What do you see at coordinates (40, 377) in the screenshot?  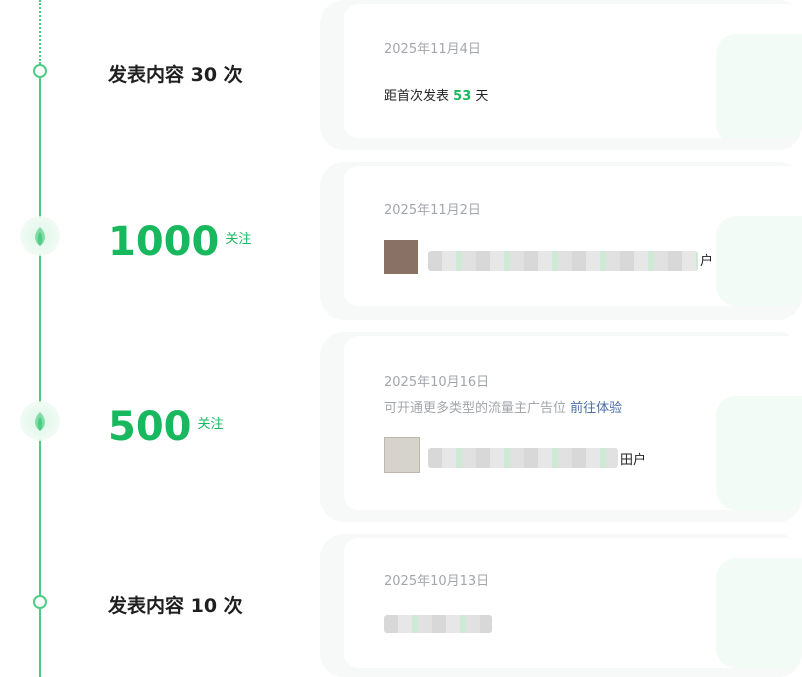 I see `timeline-line` at bounding box center [40, 377].